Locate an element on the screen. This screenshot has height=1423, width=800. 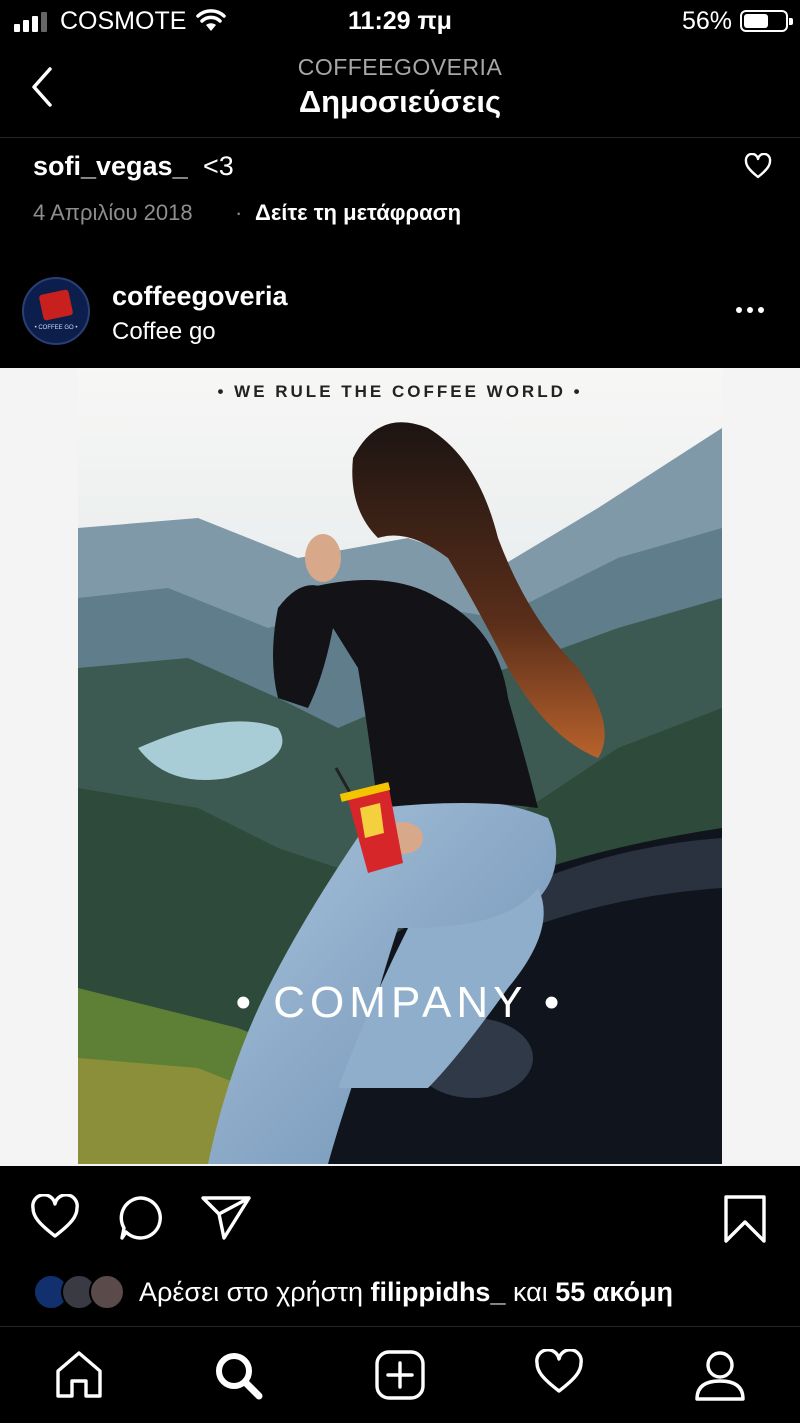
likes-middle: και is located at coordinates (530, 1292).